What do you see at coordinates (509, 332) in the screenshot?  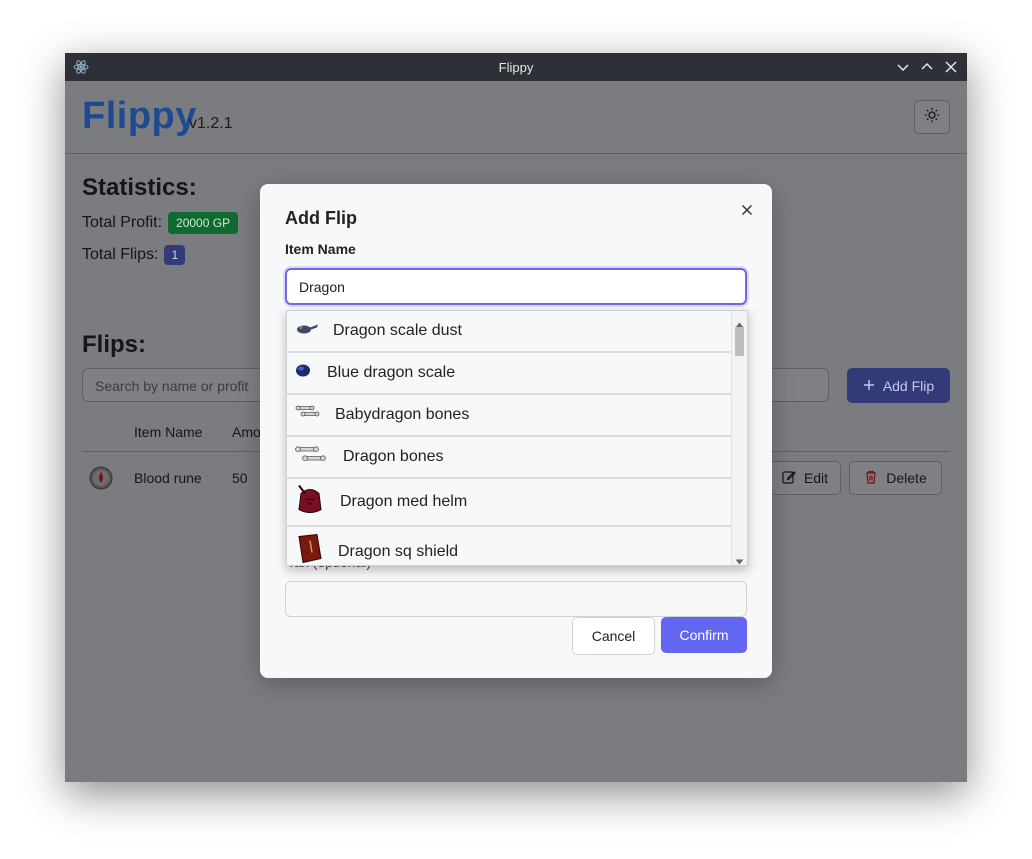 I see `suggestion-item: Dragon scale dust` at bounding box center [509, 332].